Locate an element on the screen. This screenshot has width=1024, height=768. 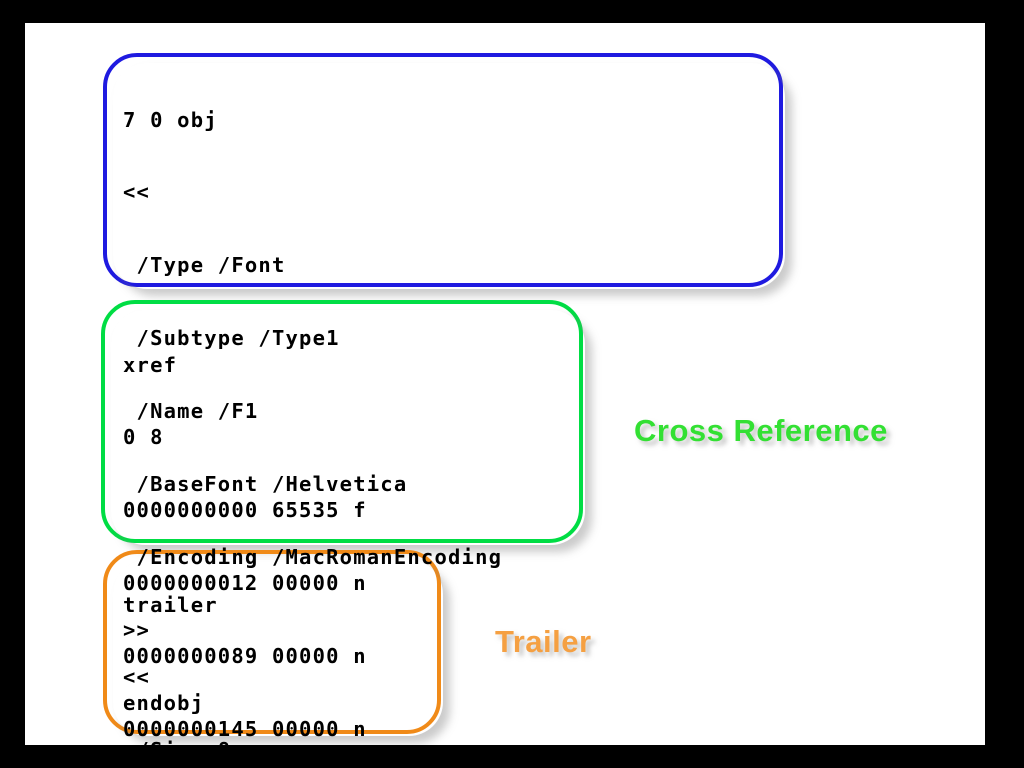
code-line: xref is located at coordinates (150, 364).